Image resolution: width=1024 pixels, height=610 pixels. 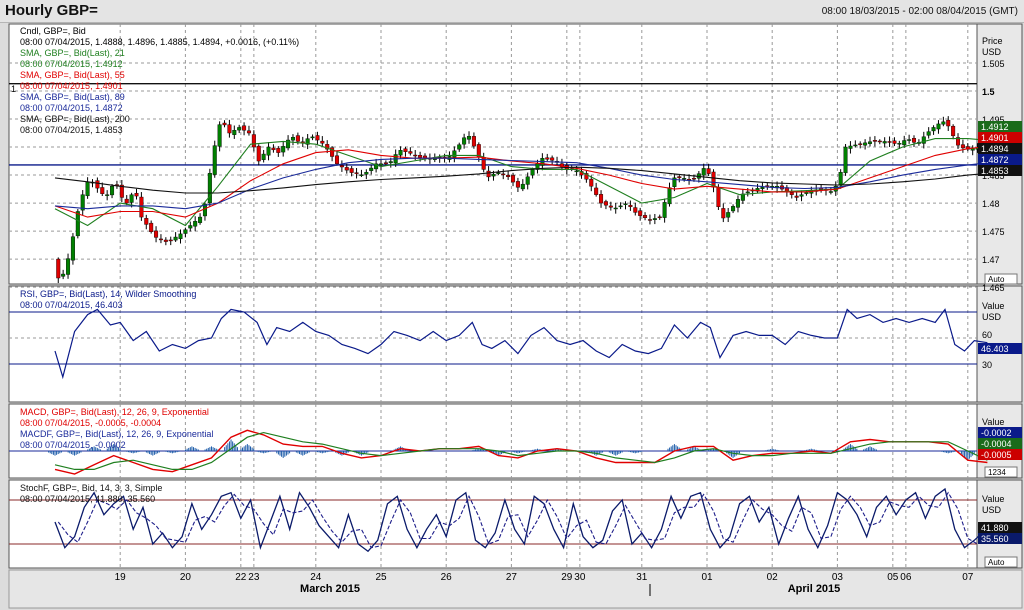 I want to click on rsi-tick-60: 60, so click(x=987, y=335).